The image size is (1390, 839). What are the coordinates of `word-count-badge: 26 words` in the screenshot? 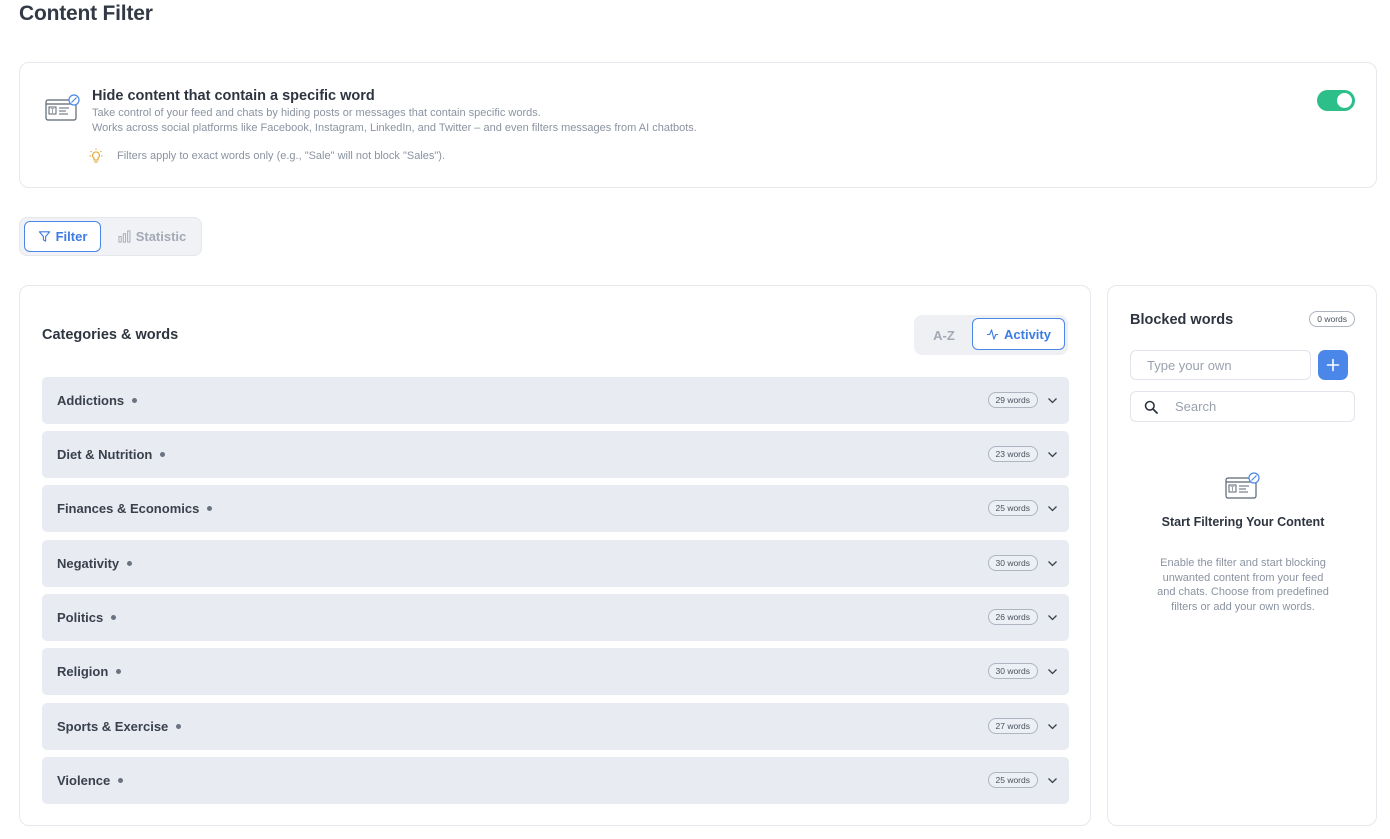 It's located at (1012, 617).